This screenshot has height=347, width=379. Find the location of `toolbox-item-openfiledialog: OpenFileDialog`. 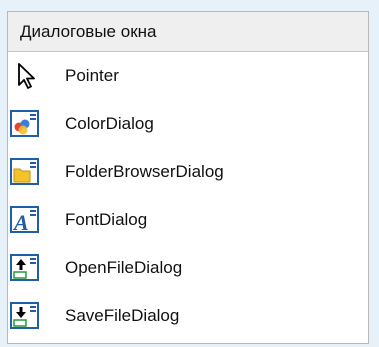

toolbox-item-openfiledialog: OpenFileDialog is located at coordinates (188, 268).